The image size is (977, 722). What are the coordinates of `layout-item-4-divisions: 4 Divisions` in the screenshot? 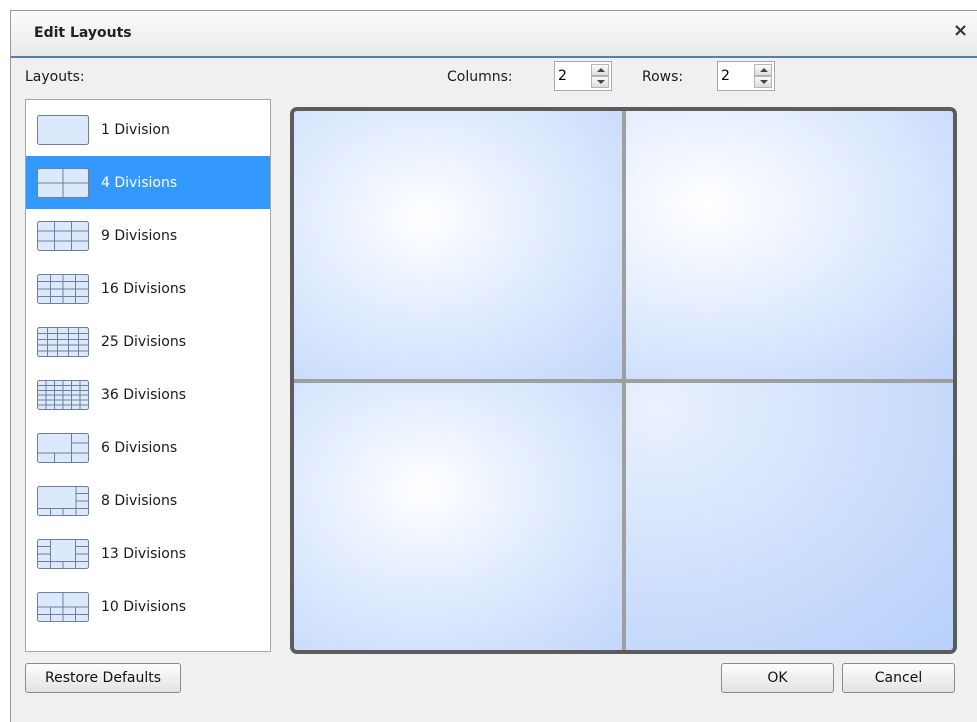 It's located at (148, 182).